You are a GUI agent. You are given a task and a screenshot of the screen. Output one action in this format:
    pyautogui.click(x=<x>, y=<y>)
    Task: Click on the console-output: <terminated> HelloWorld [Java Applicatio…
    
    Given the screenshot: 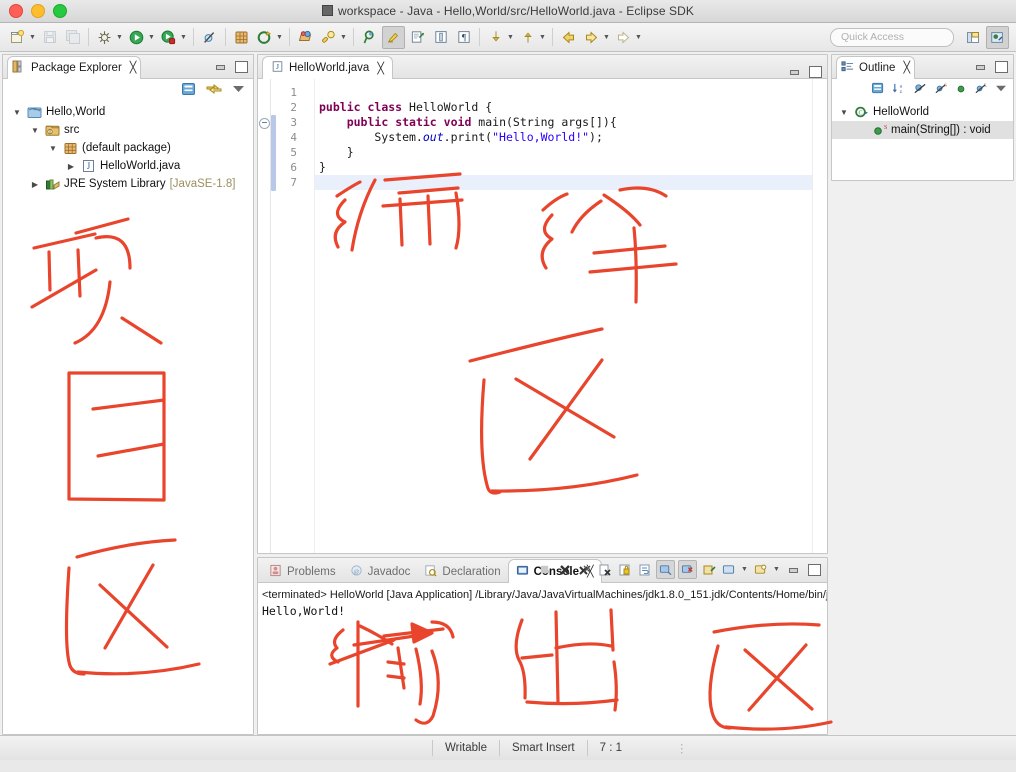 What is the action you would take?
    pyautogui.click(x=542, y=658)
    